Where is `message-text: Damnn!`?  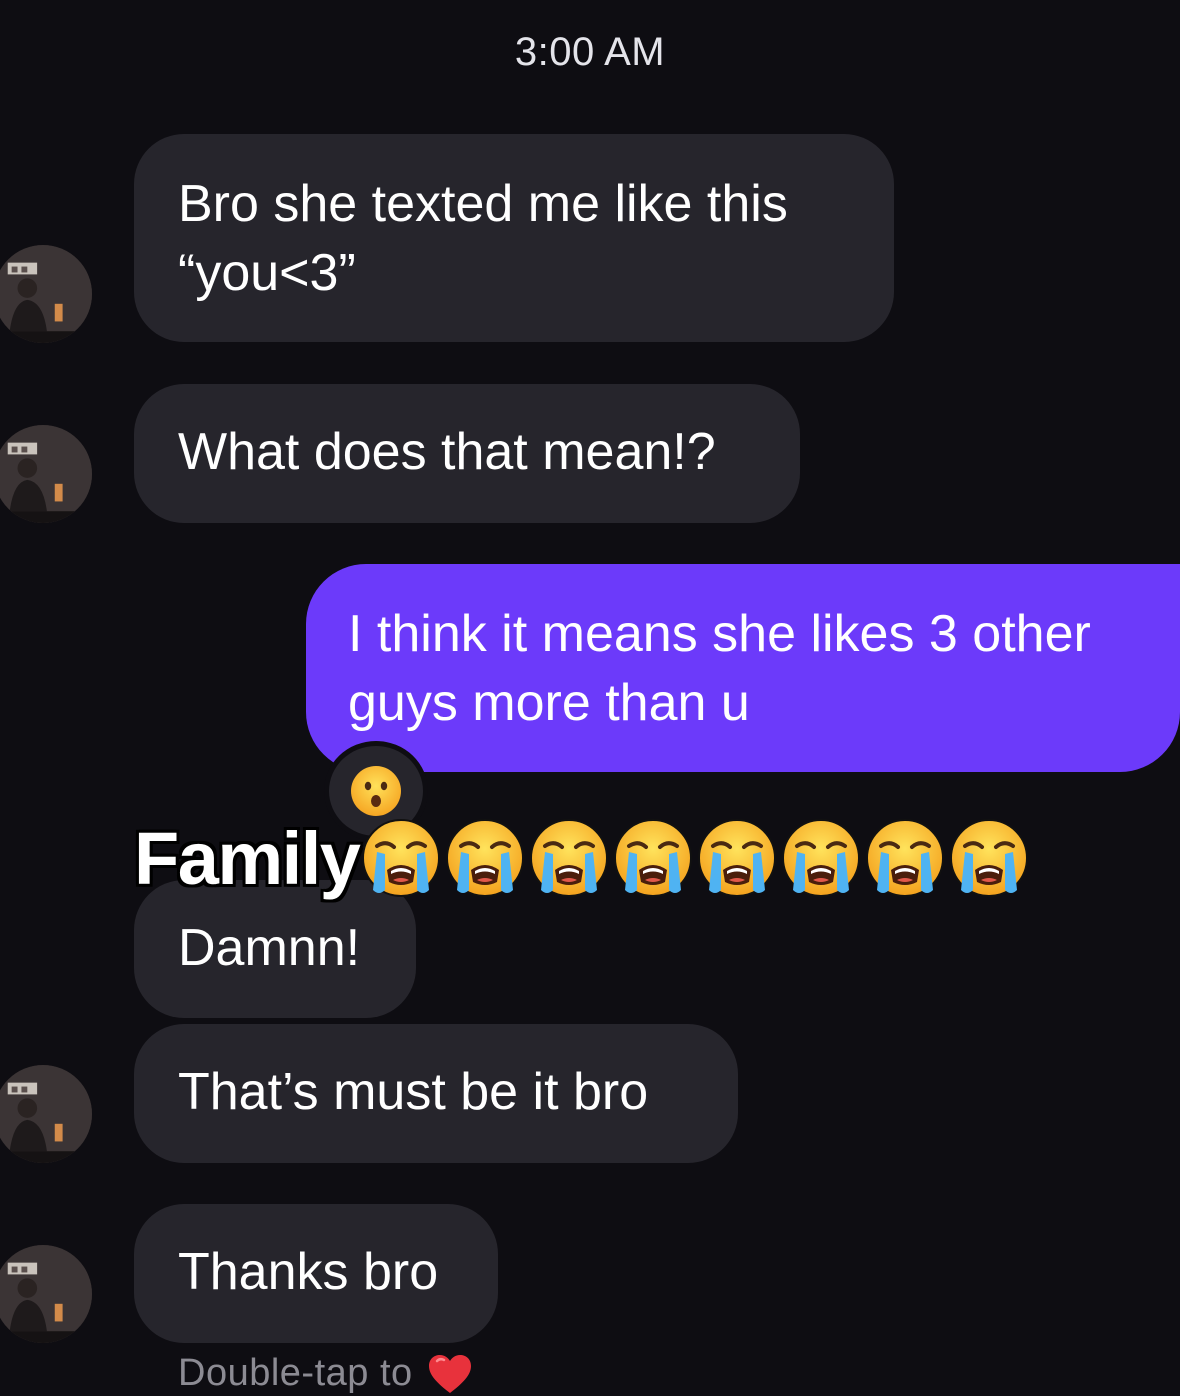
message-text: Damnn! is located at coordinates (269, 948).